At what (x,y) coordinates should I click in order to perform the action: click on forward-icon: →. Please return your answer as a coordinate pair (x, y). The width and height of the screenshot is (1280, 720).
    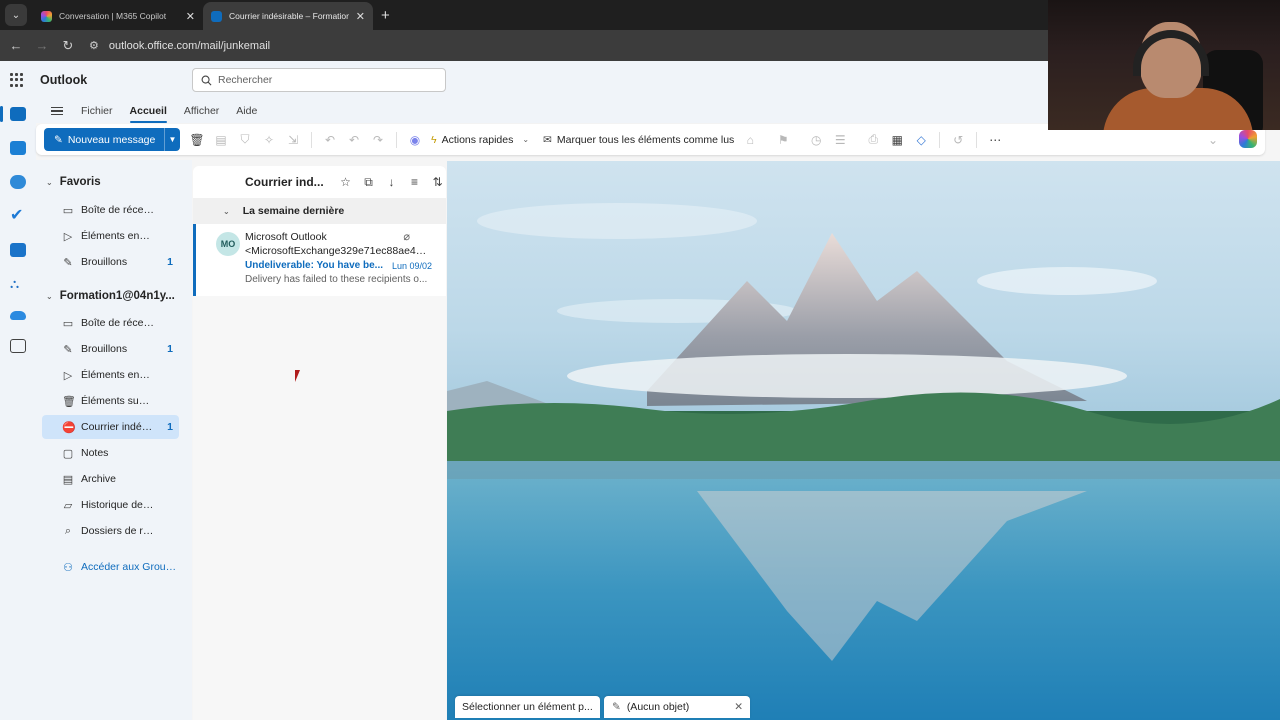
    Looking at the image, I should click on (42, 45).